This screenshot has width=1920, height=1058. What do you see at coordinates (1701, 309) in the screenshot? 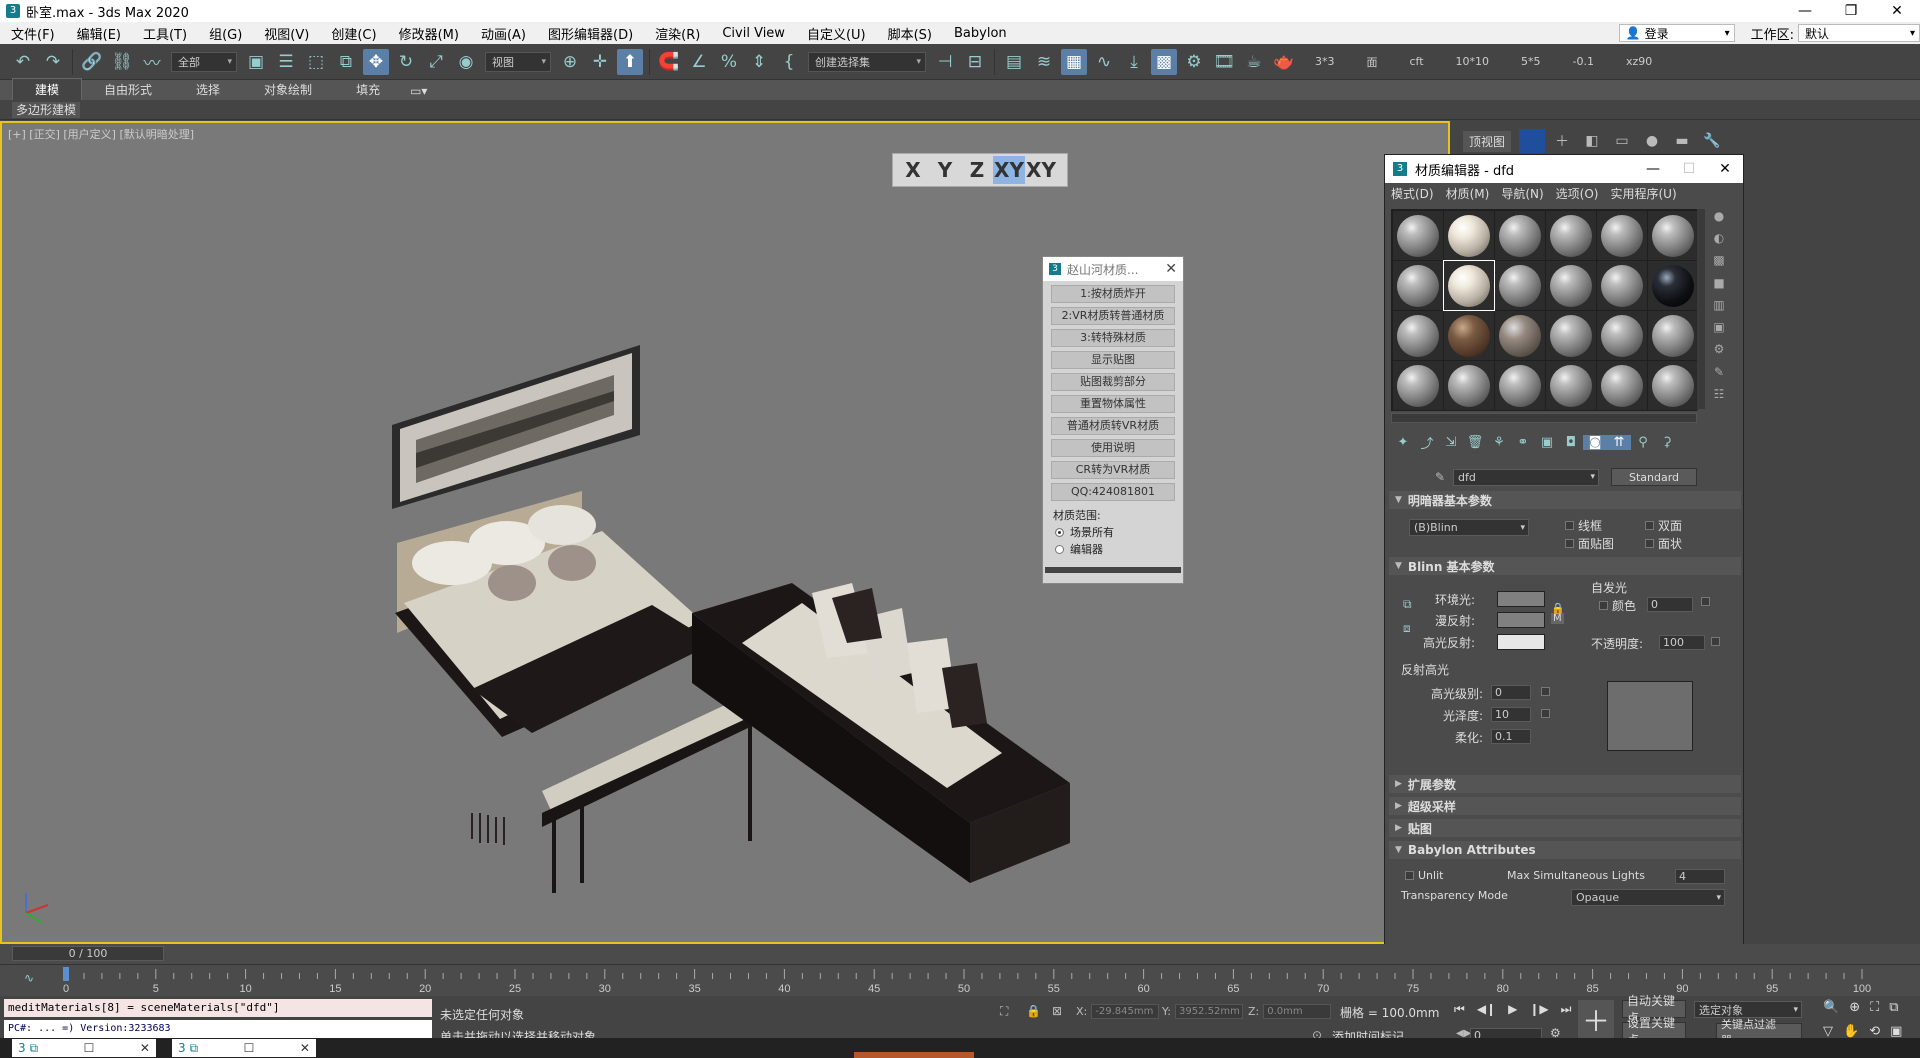
I see `slots-vertical-scrollbar` at bounding box center [1701, 309].